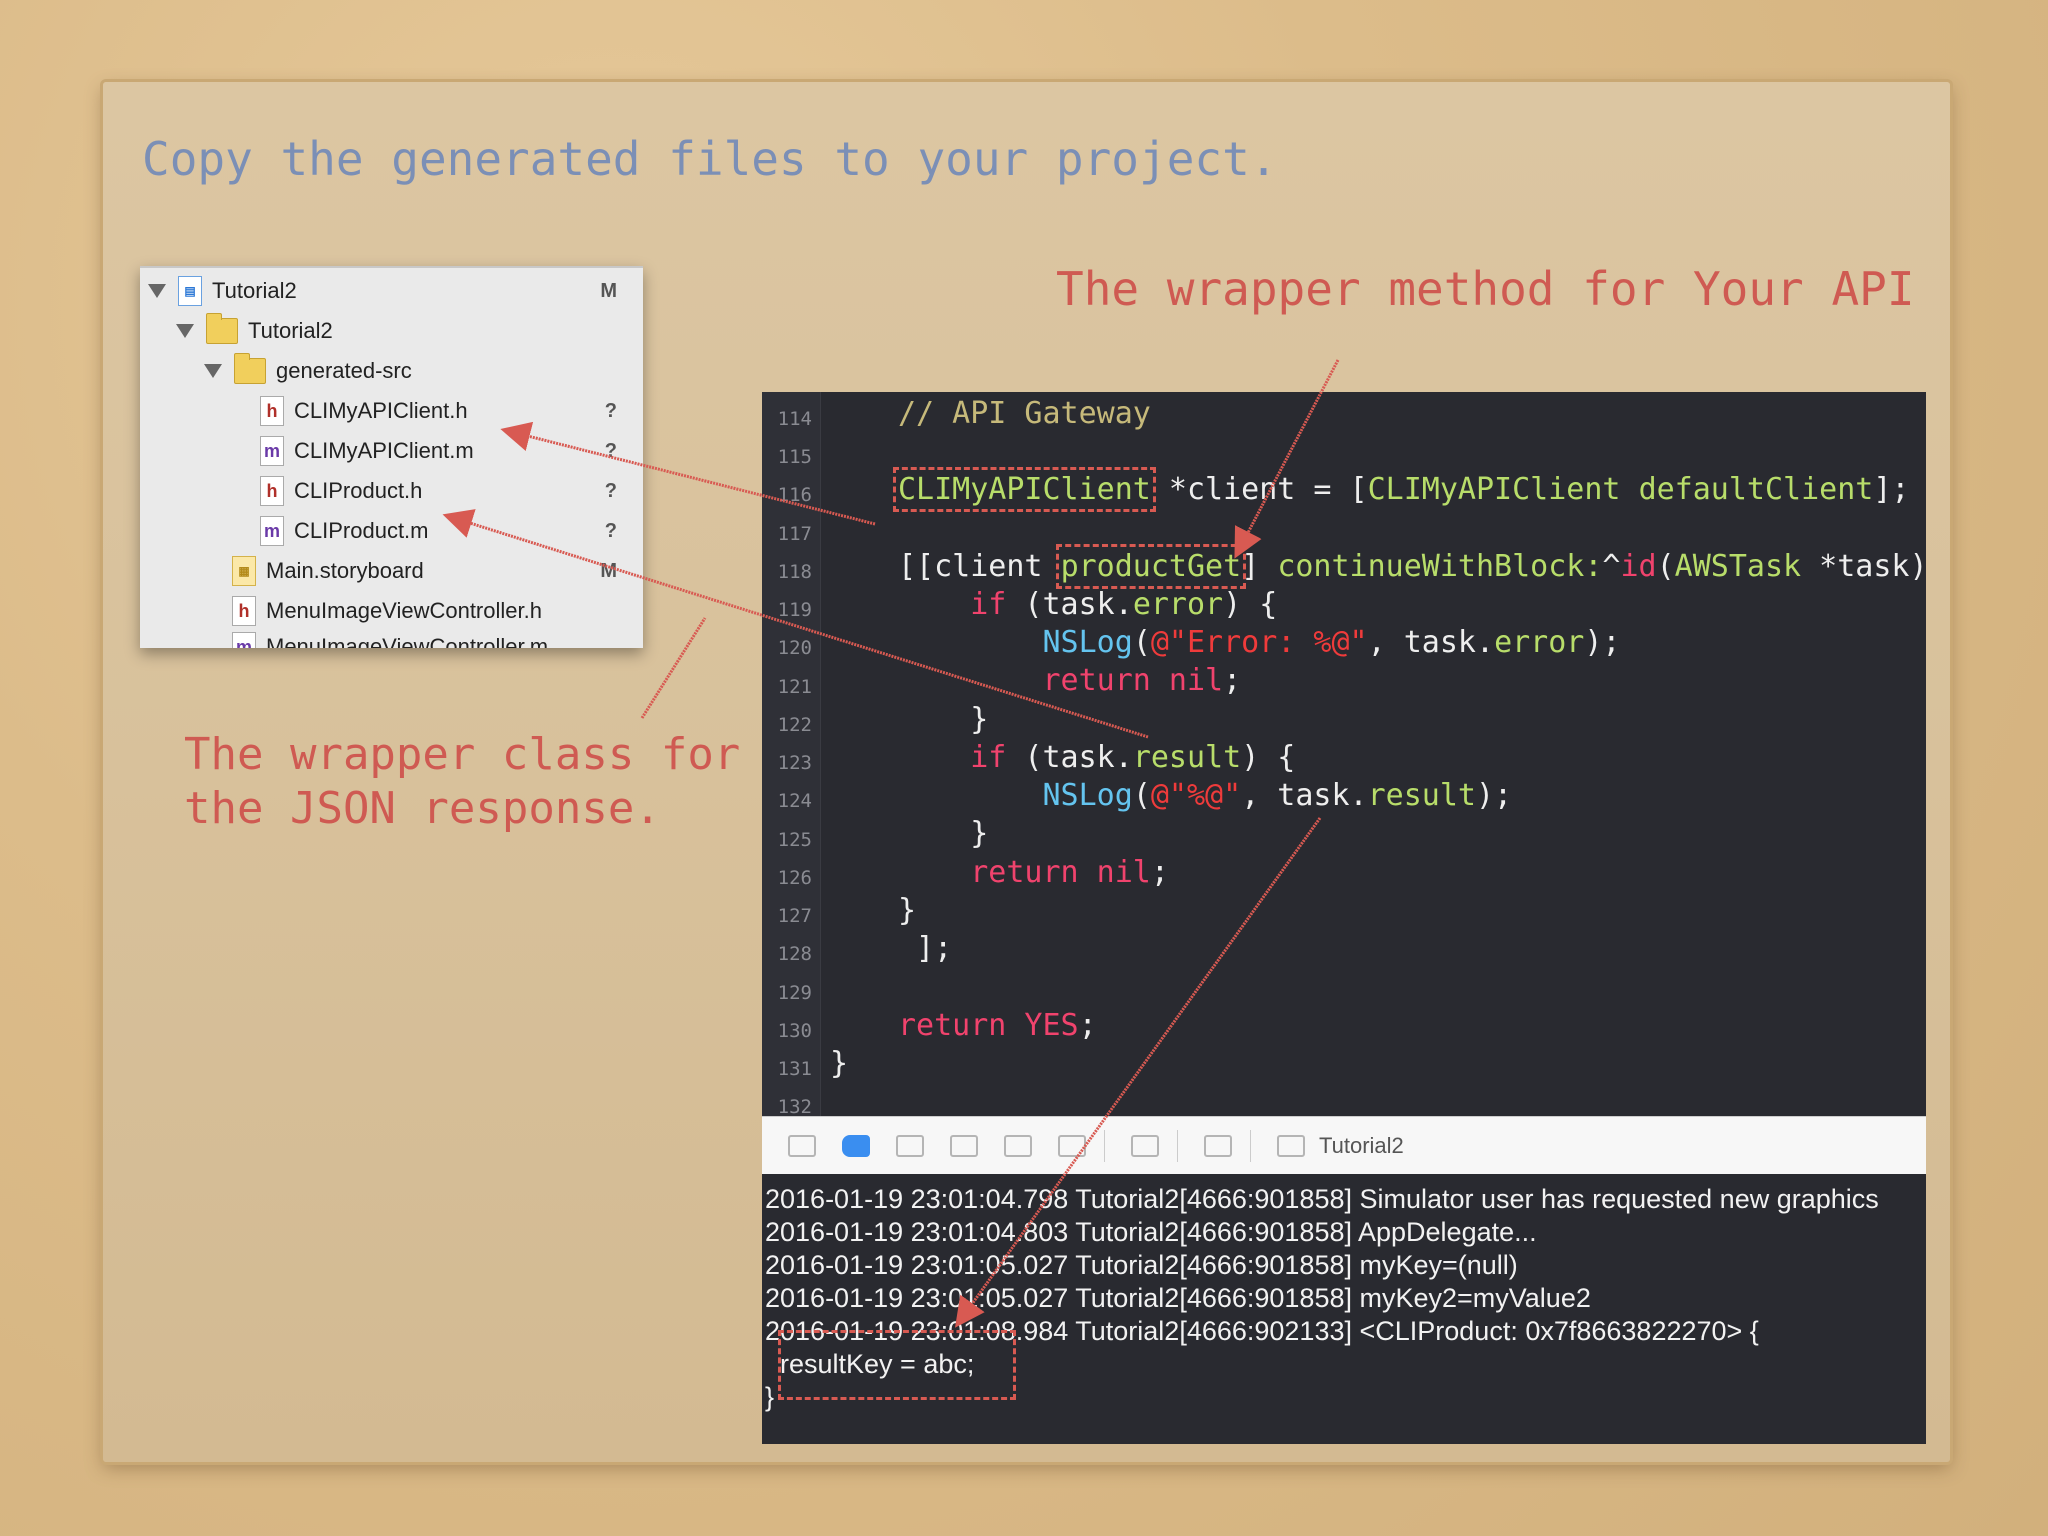 This screenshot has width=2048, height=1536. What do you see at coordinates (688, 473) in the screenshot?
I see `arrow-client-to-header` at bounding box center [688, 473].